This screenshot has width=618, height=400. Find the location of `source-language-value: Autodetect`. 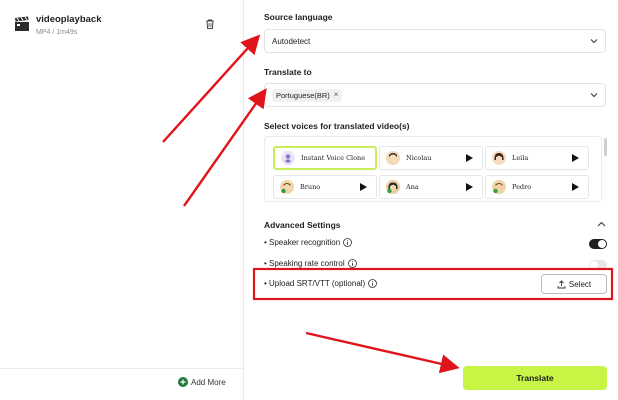

source-language-value: Autodetect is located at coordinates (291, 41).